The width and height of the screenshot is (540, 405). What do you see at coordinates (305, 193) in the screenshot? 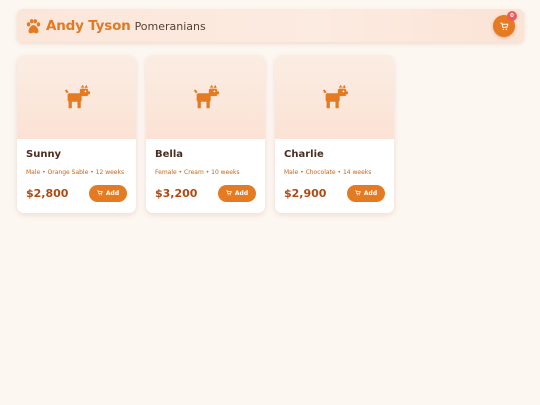
I see `pet-price: $2,900` at bounding box center [305, 193].